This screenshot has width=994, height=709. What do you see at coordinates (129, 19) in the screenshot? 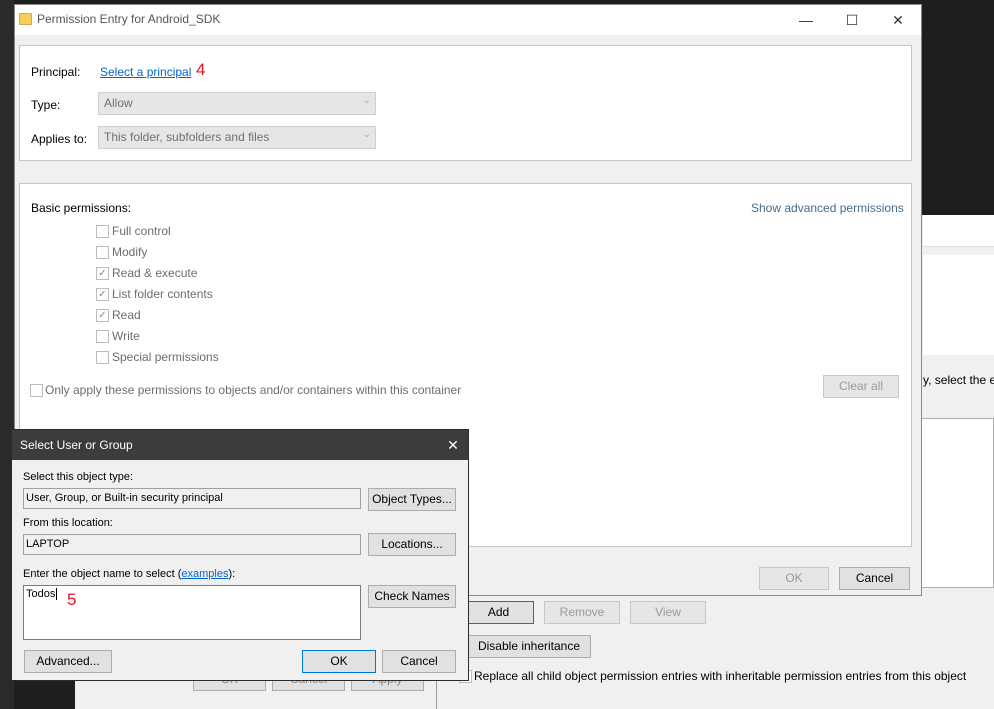
I see `window-title: Permission Entry for Android_SDK` at bounding box center [129, 19].